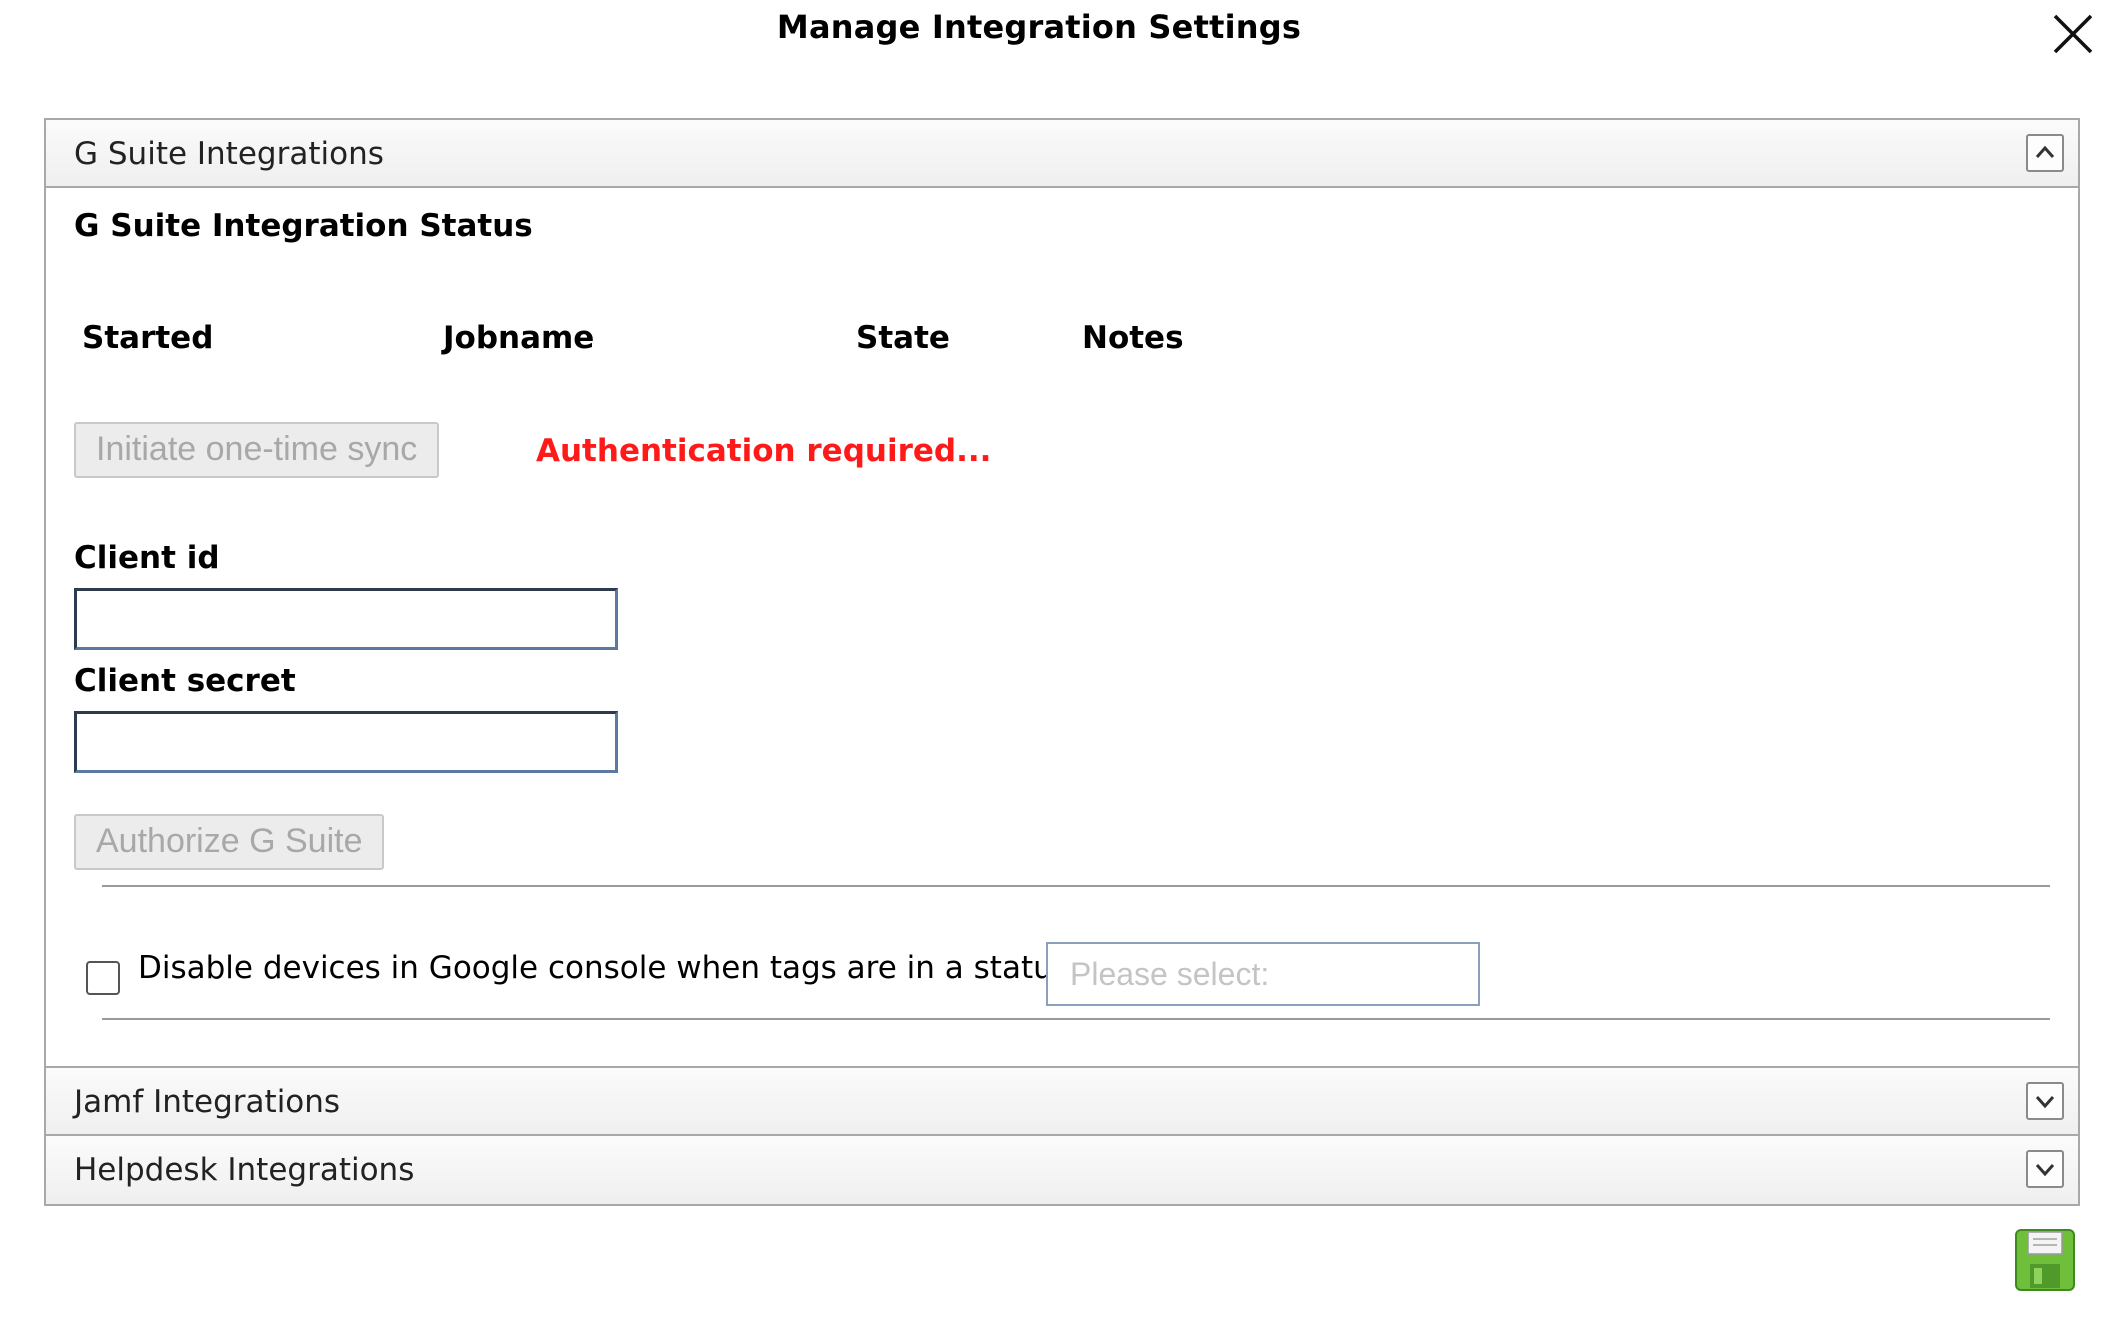 This screenshot has width=2116, height=1318. I want to click on panel-header-helpdesk: Helpdesk Integrations, so click(1062, 1170).